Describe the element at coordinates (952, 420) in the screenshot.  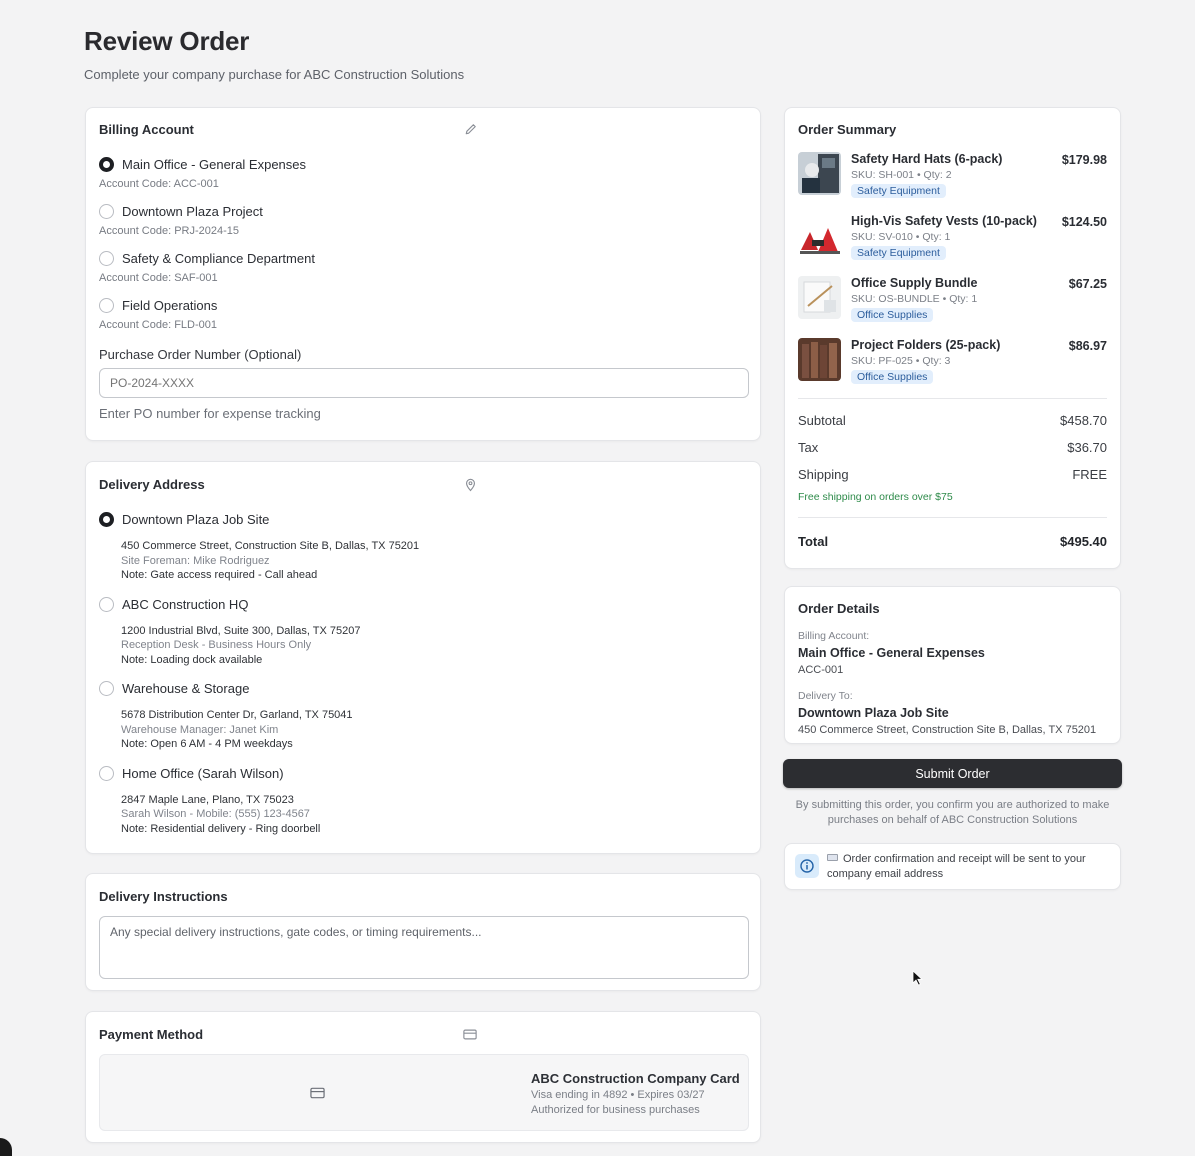
I see `subtotal-row: Subtotal $458.70` at that location.